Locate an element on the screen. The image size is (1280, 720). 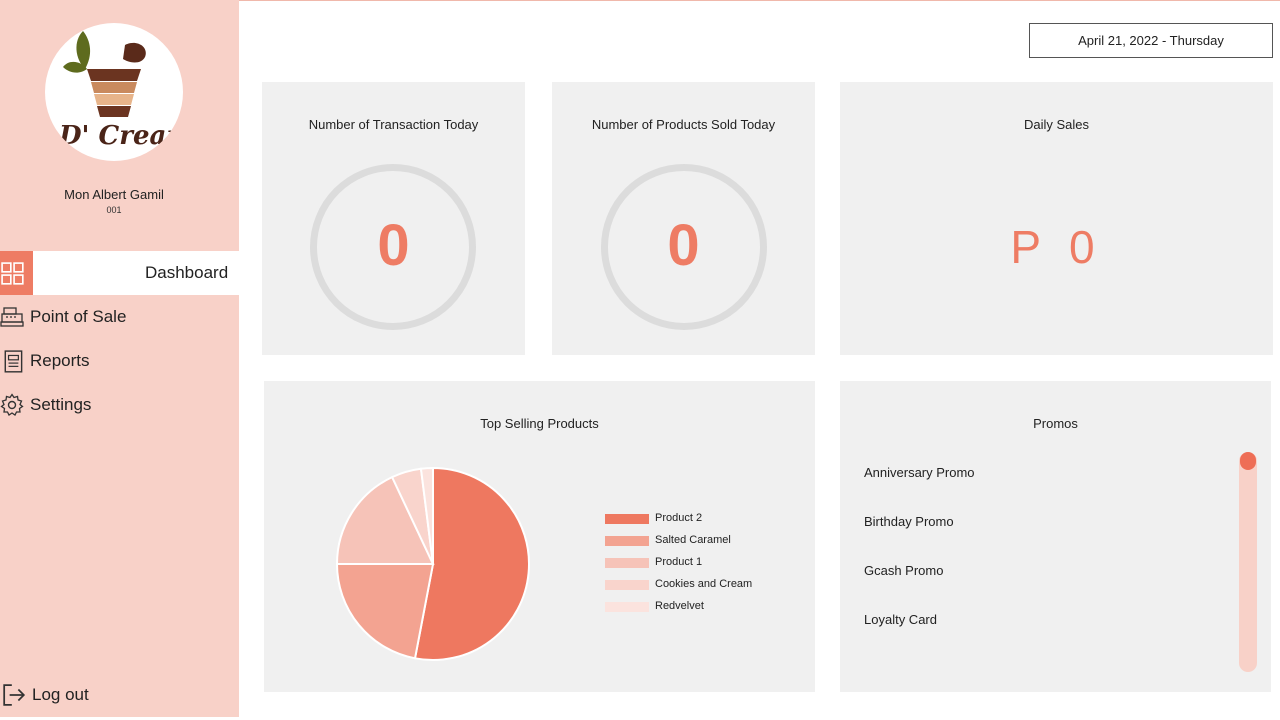
legend-item: Redvelvet is located at coordinates (705, 608).